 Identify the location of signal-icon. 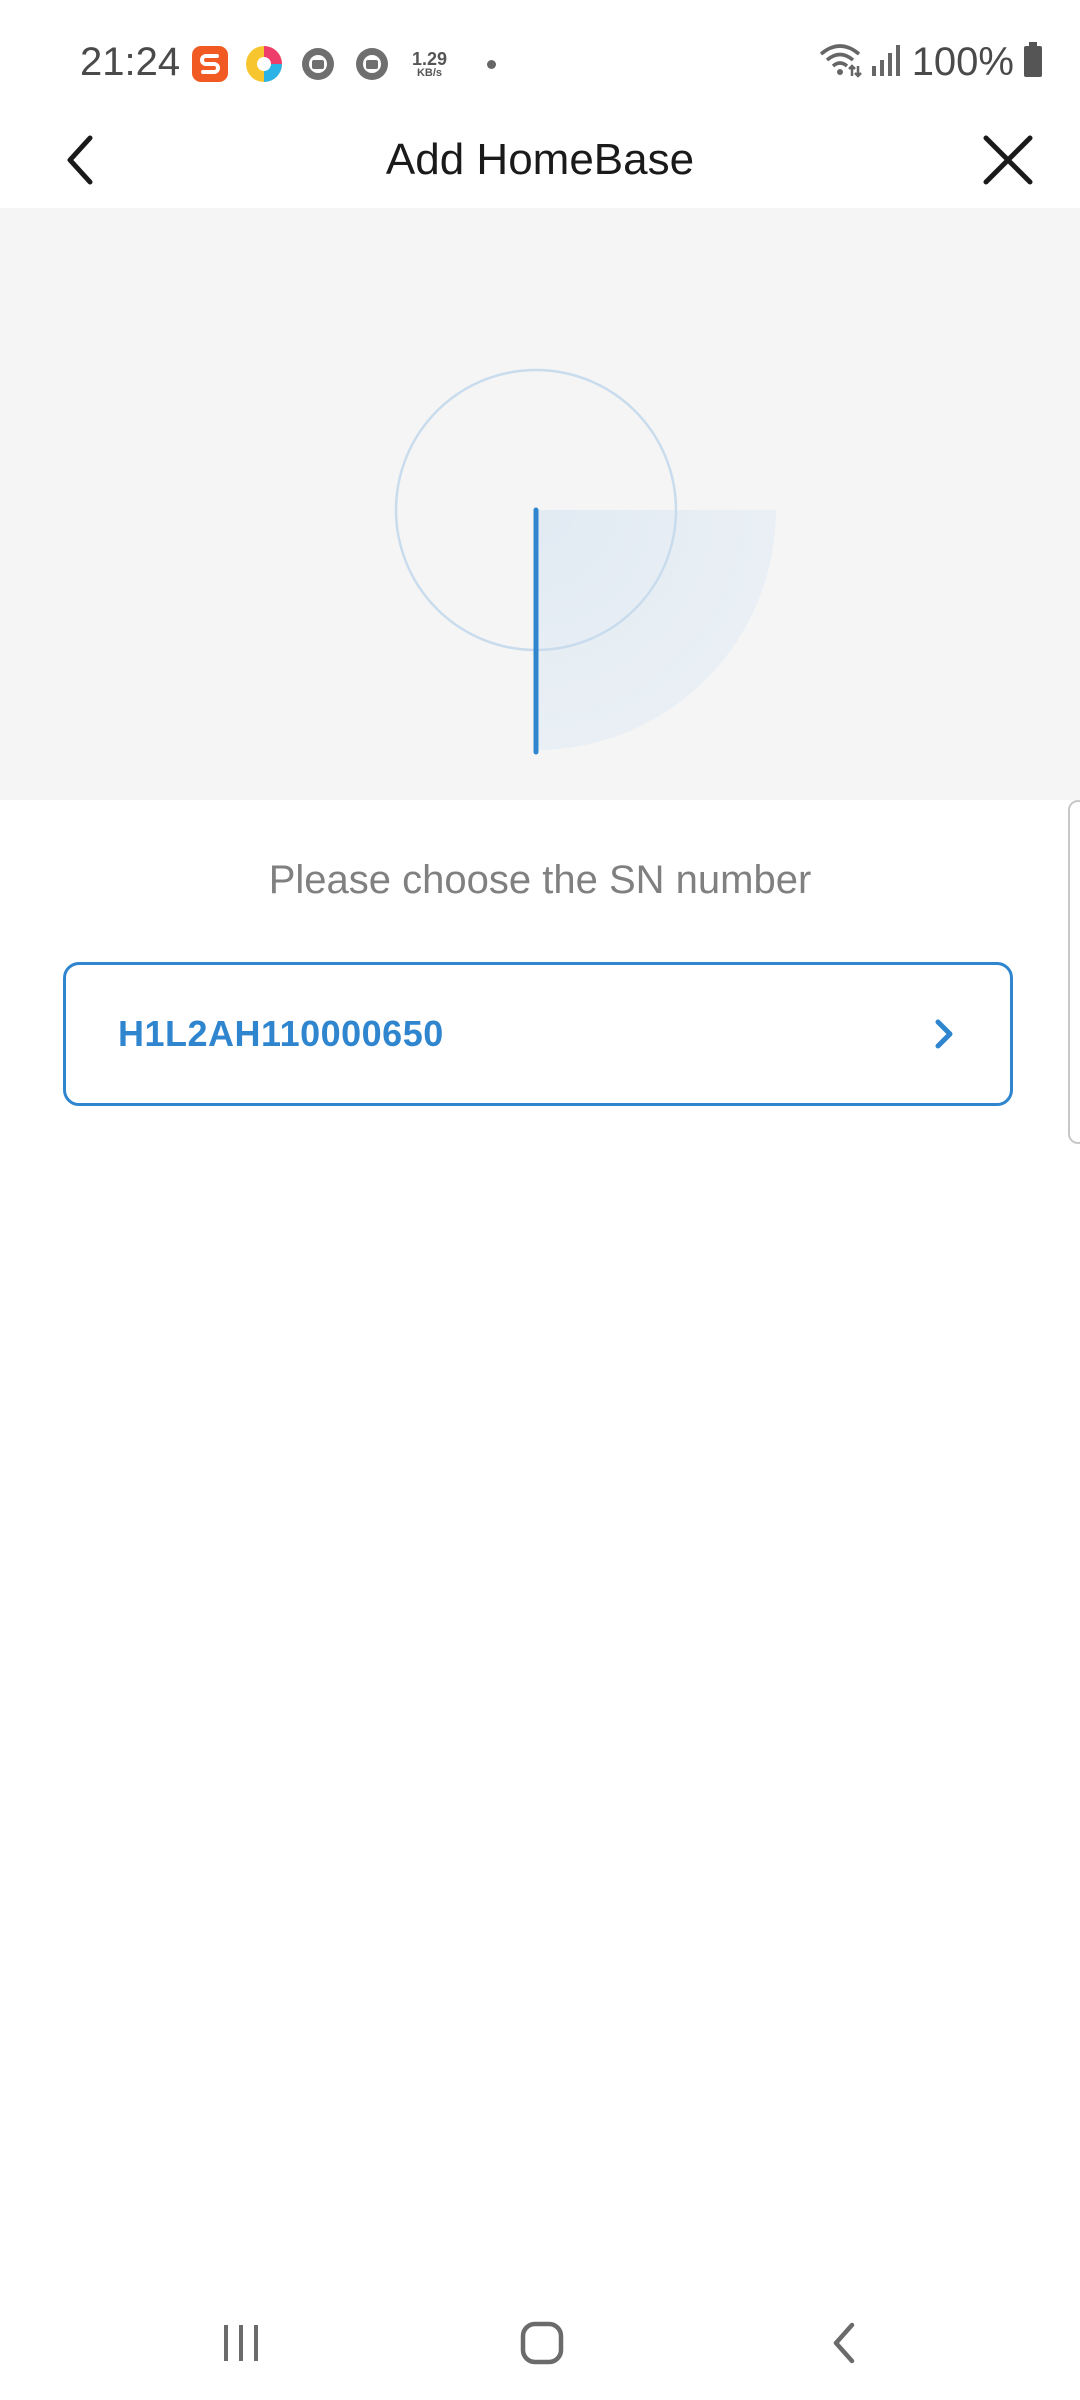
(887, 62).